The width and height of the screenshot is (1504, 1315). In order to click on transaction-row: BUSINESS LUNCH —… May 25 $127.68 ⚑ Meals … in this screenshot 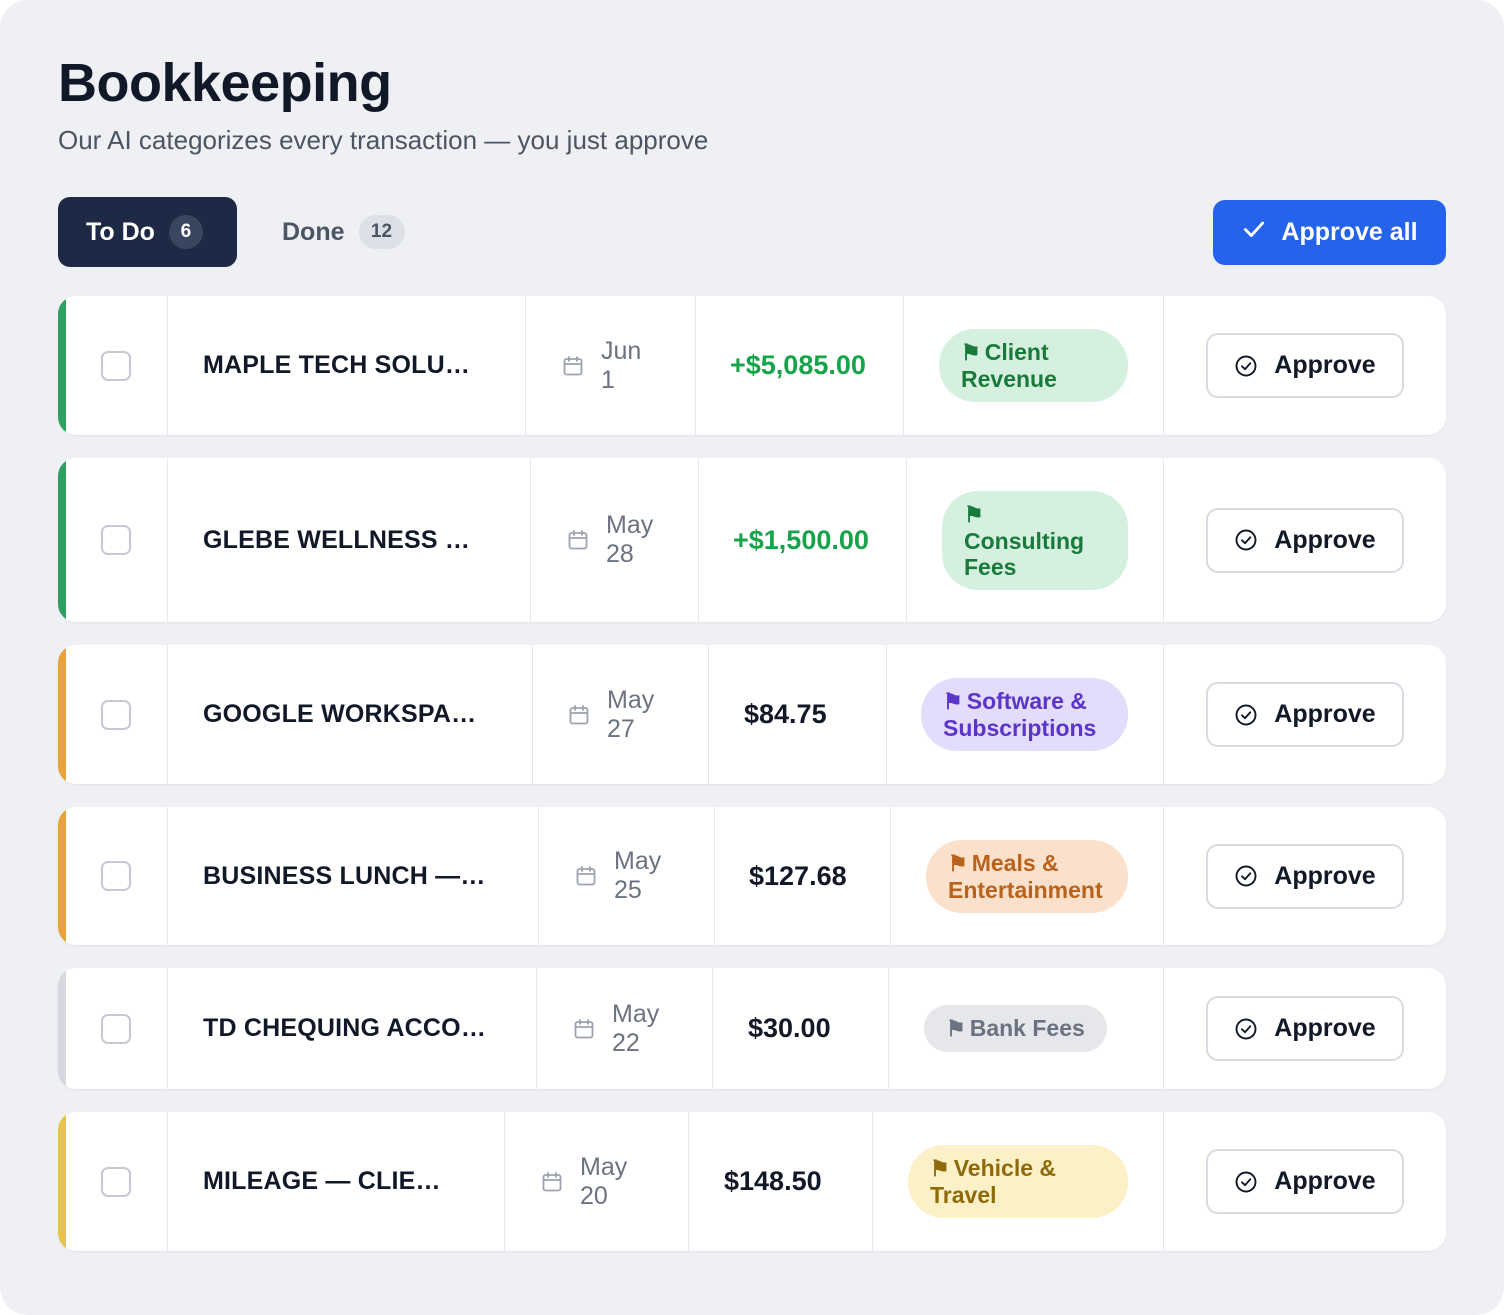, I will do `click(752, 876)`.